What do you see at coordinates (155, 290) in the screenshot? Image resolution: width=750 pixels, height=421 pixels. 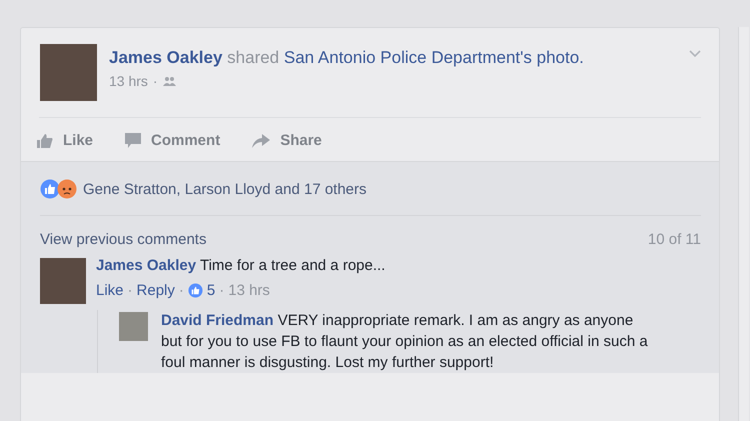 I see `reply-link: Reply` at bounding box center [155, 290].